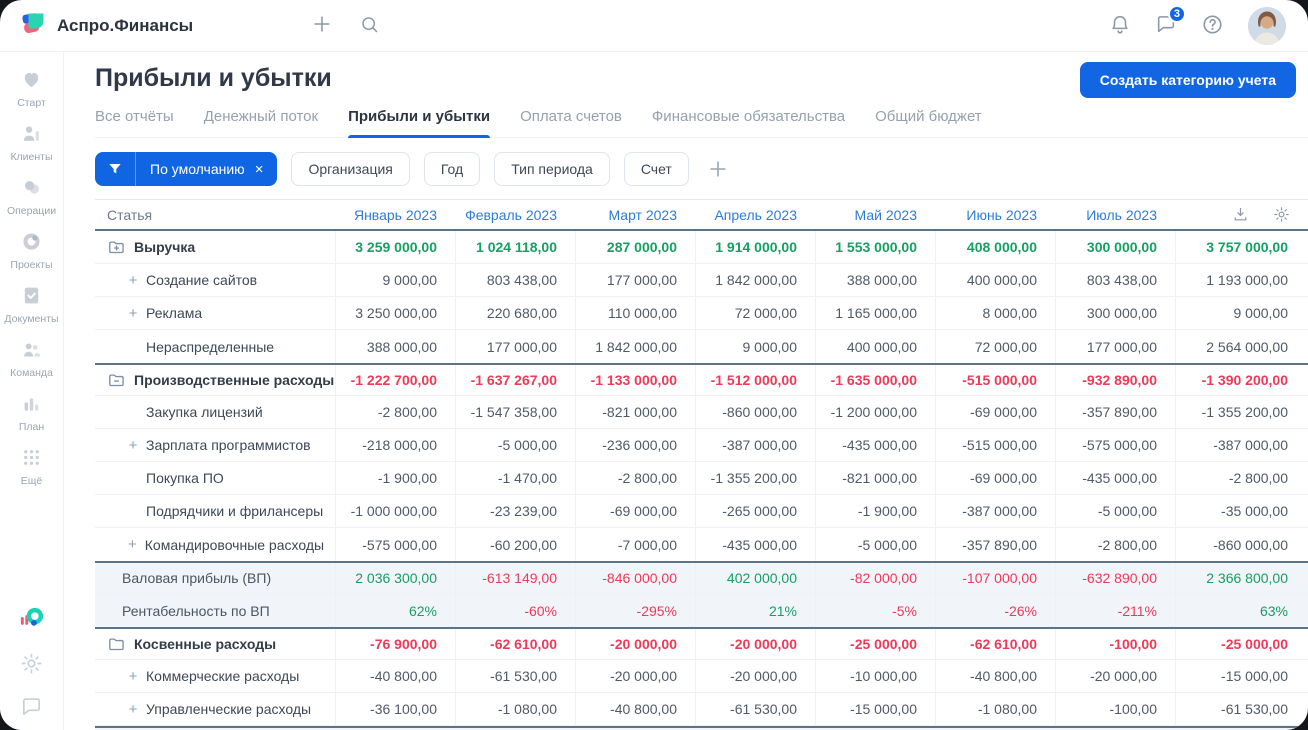 The image size is (1308, 730). I want to click on sidebar-item-projects: Проекты, so click(31, 250).